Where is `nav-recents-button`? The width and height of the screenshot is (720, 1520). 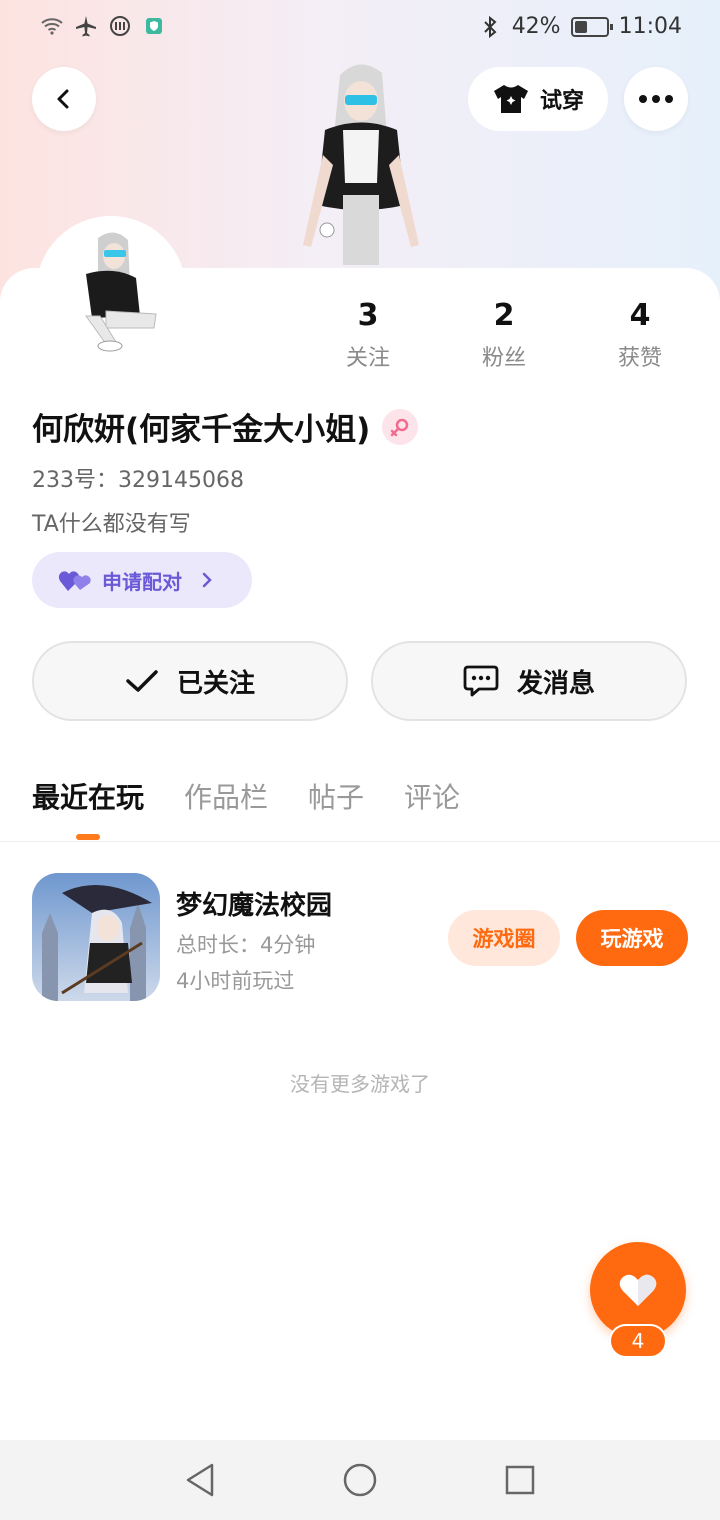
nav-recents-button is located at coordinates (520, 1480).